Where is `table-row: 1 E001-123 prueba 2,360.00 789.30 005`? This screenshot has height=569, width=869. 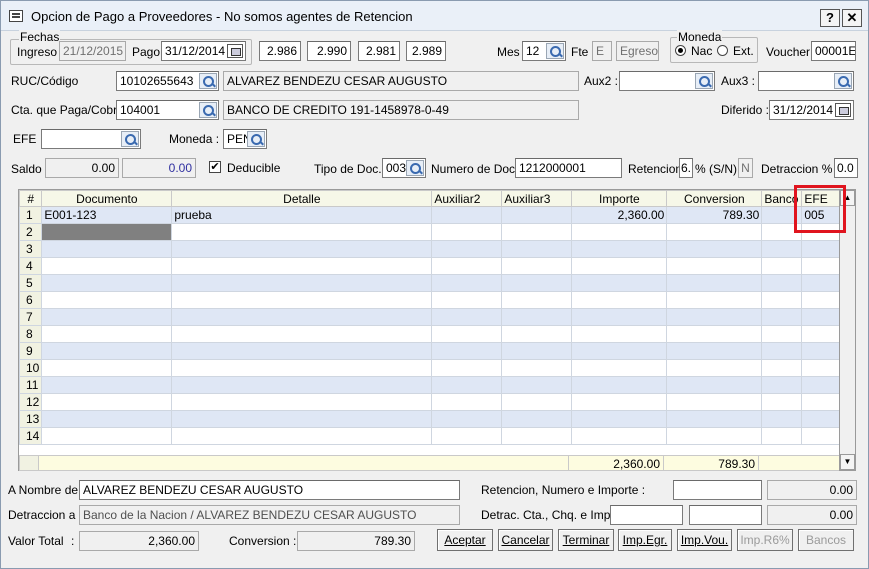 table-row: 1 E001-123 prueba 2,360.00 789.30 005 is located at coordinates (430, 215).